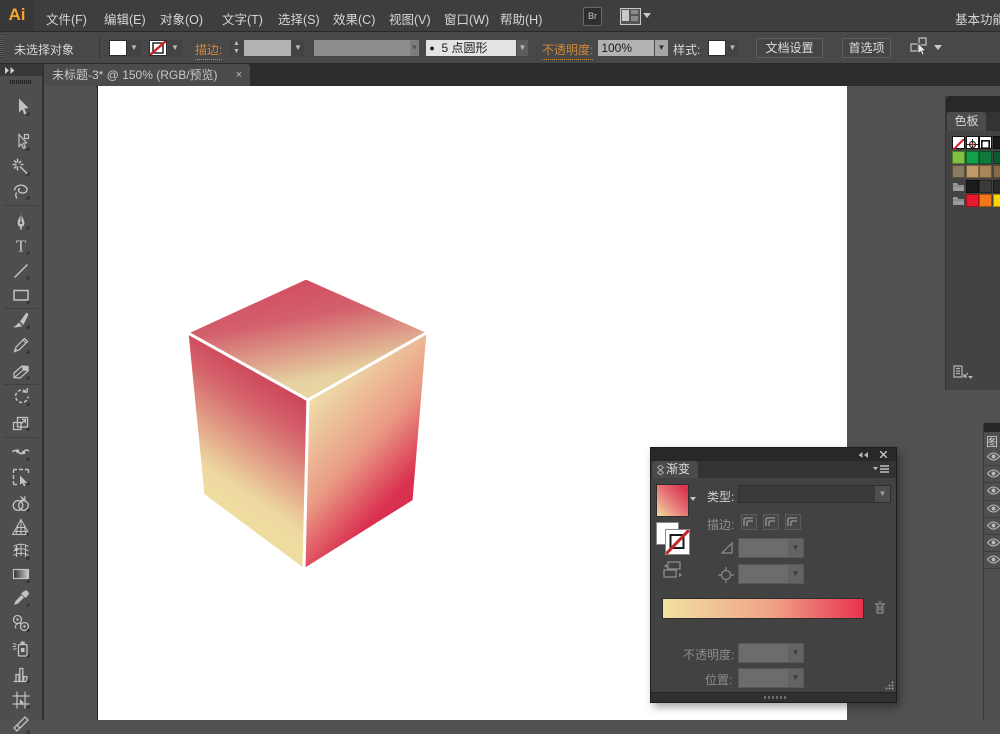  Describe the element at coordinates (21, 246) in the screenshot. I see `svg-text: T` at that location.